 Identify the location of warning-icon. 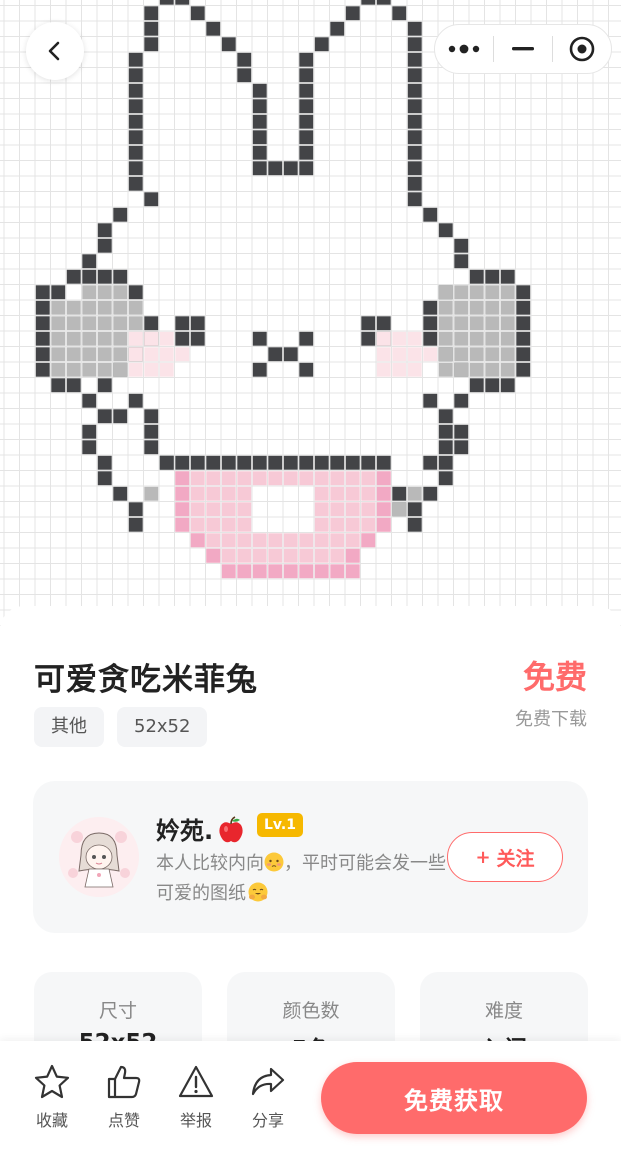
(196, 1081).